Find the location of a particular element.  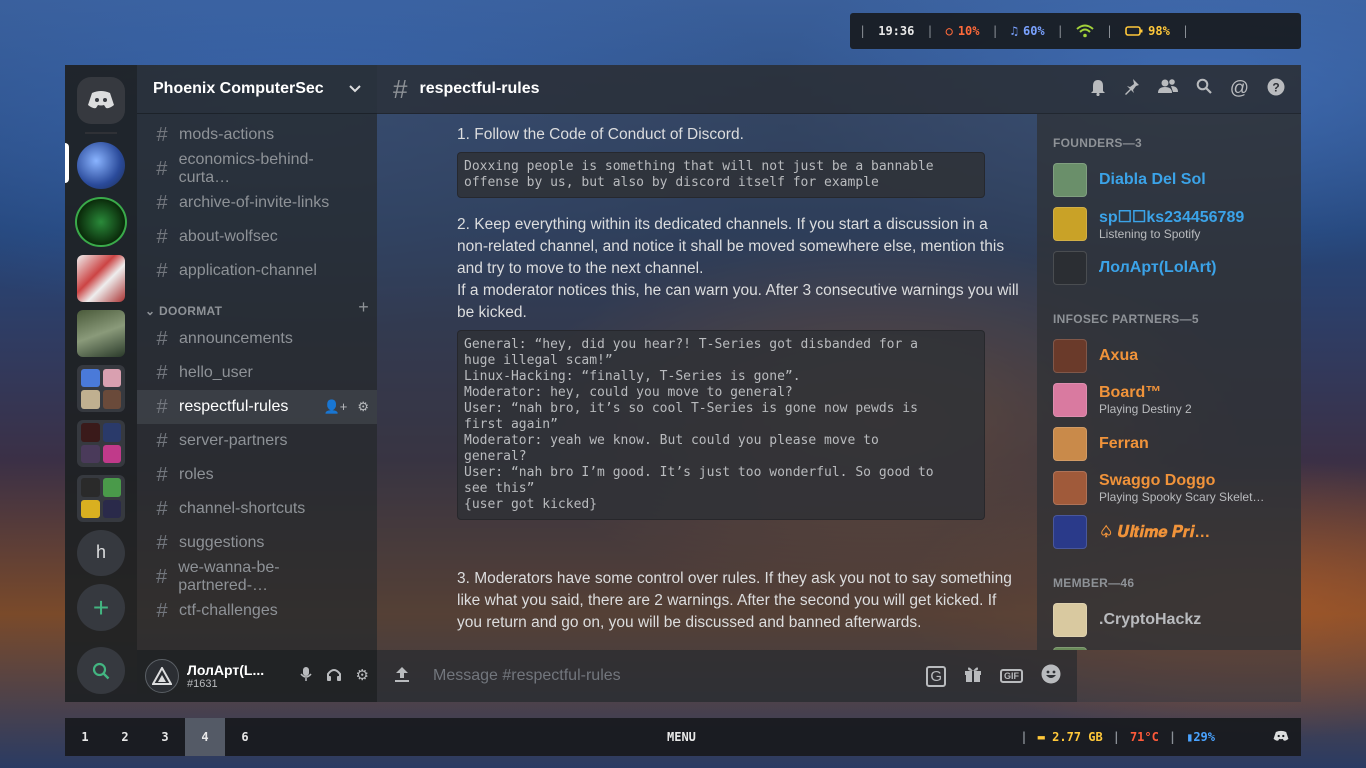

workspace-6: 6 is located at coordinates (245, 737).